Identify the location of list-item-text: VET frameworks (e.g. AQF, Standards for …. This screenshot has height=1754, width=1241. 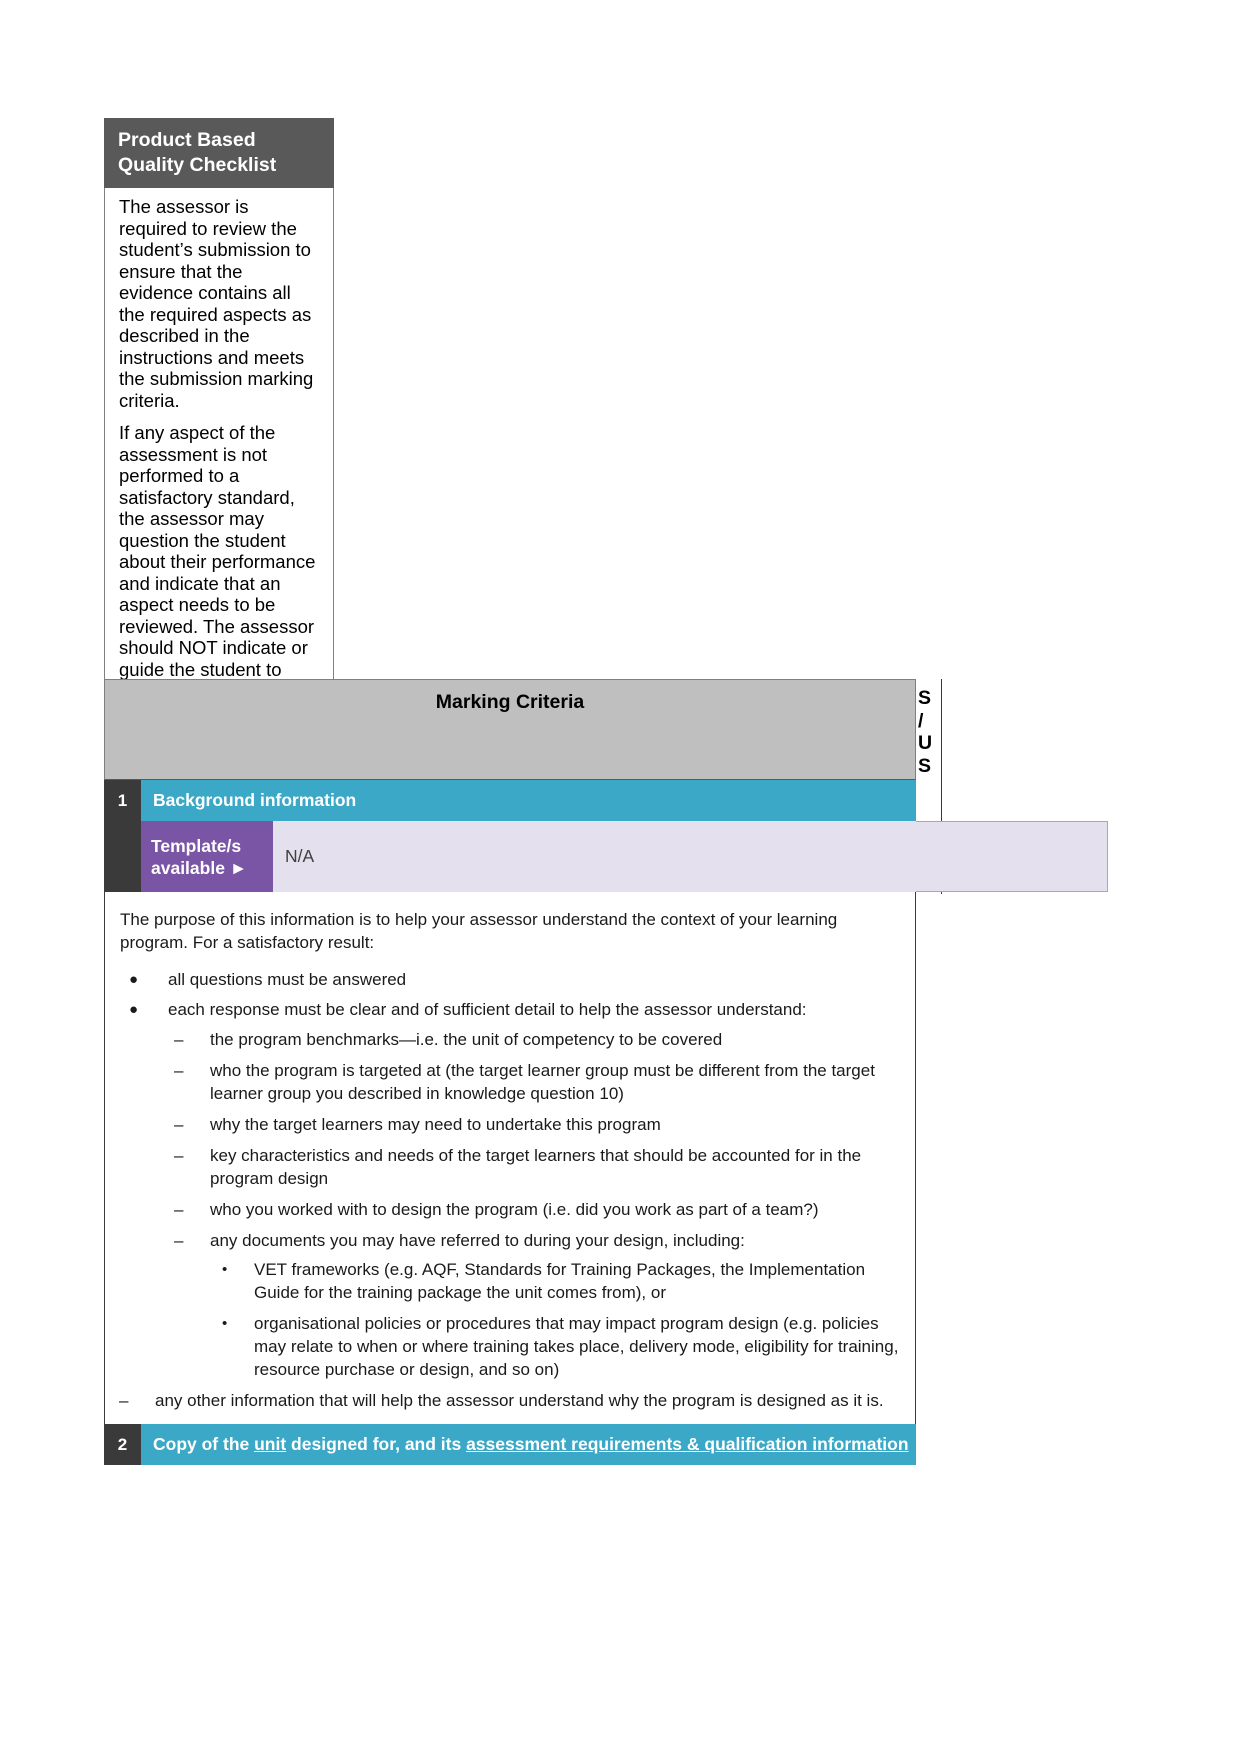
(560, 1281).